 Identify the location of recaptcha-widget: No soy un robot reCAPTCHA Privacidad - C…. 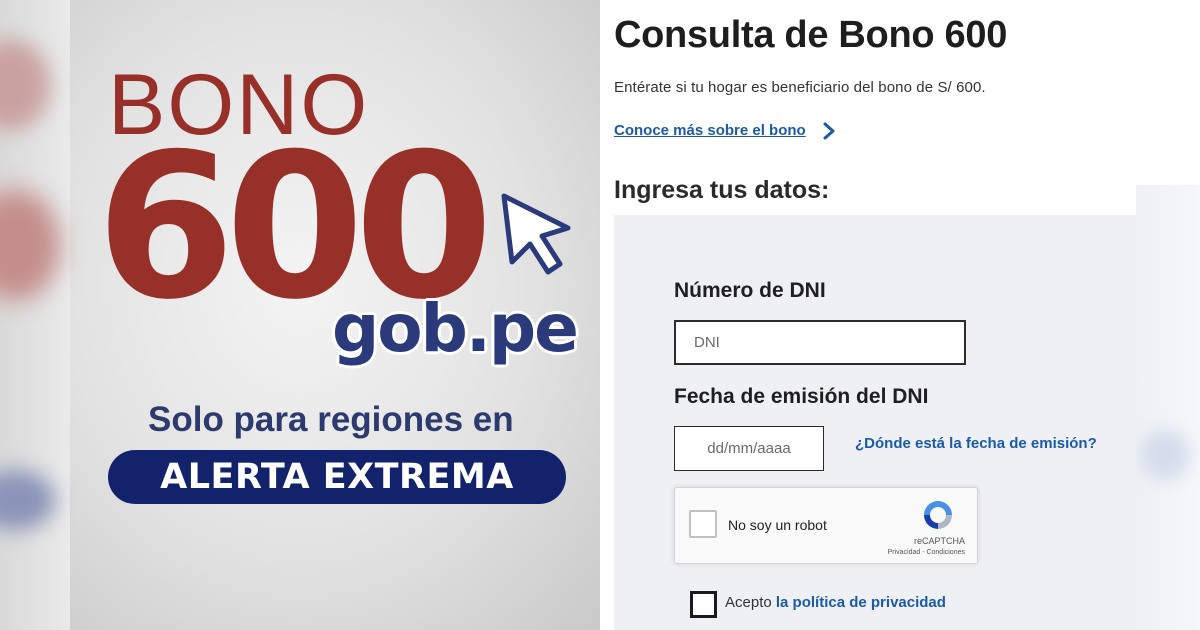
(826, 525).